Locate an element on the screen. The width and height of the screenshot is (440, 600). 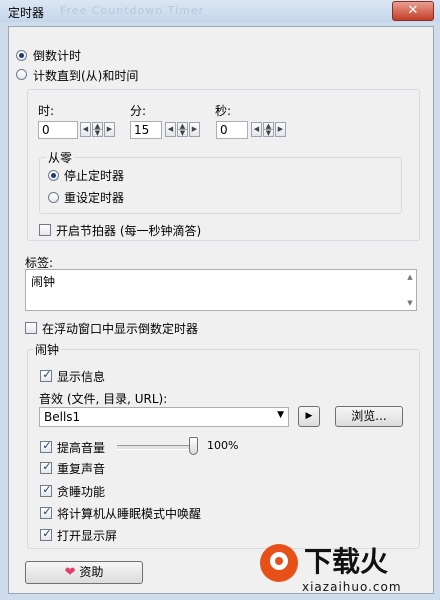
minutes-increase-button: ▶ is located at coordinates (194, 129).